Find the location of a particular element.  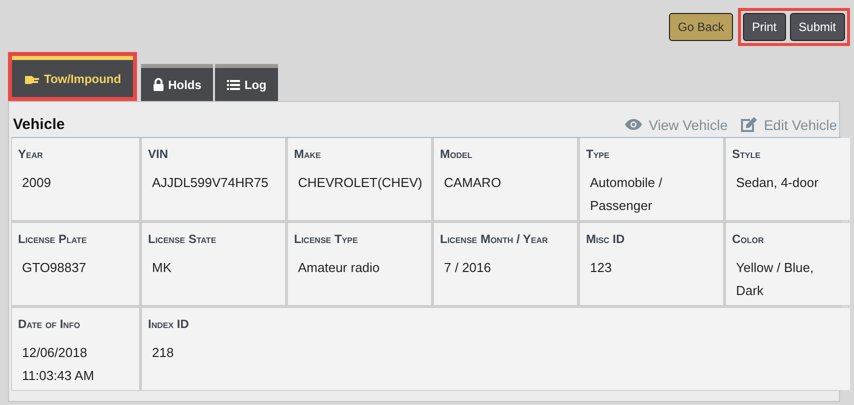

tab: Log is located at coordinates (246, 82).